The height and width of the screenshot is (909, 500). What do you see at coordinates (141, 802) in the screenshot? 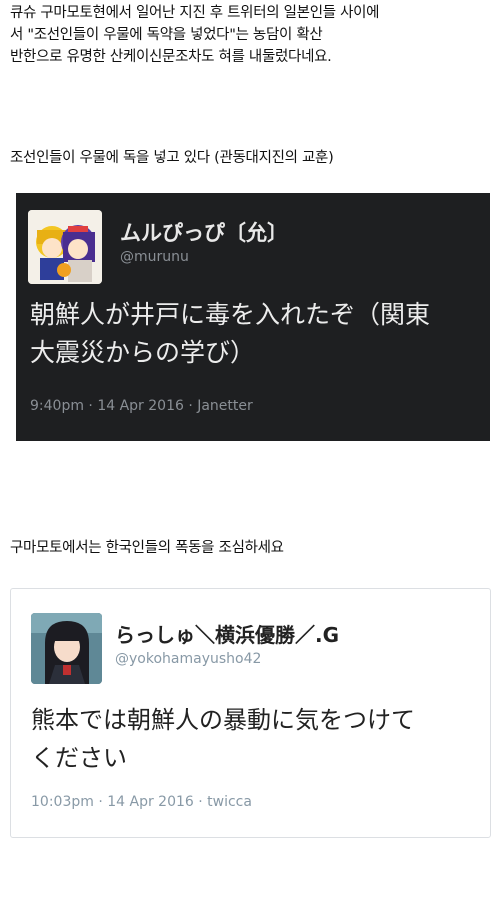
I see `tweet-meta: 10:03pm · 14 Apr 2016 · twicca` at bounding box center [141, 802].